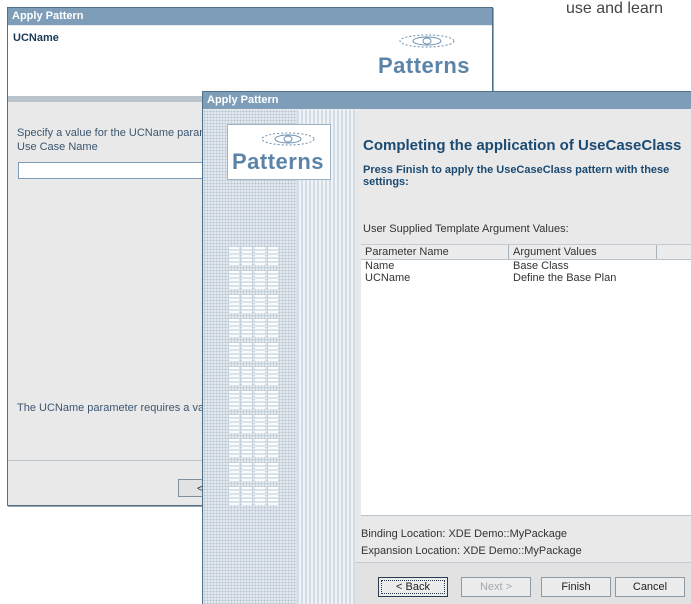 Image resolution: width=691 pixels, height=604 pixels. I want to click on table-header: Parameter Name Argument Values, so click(526, 252).